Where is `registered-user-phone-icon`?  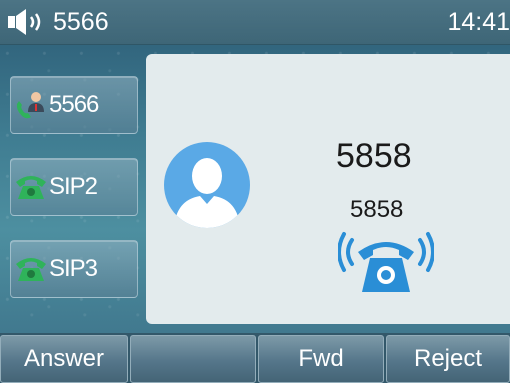
registered-user-phone-icon is located at coordinates (30, 105).